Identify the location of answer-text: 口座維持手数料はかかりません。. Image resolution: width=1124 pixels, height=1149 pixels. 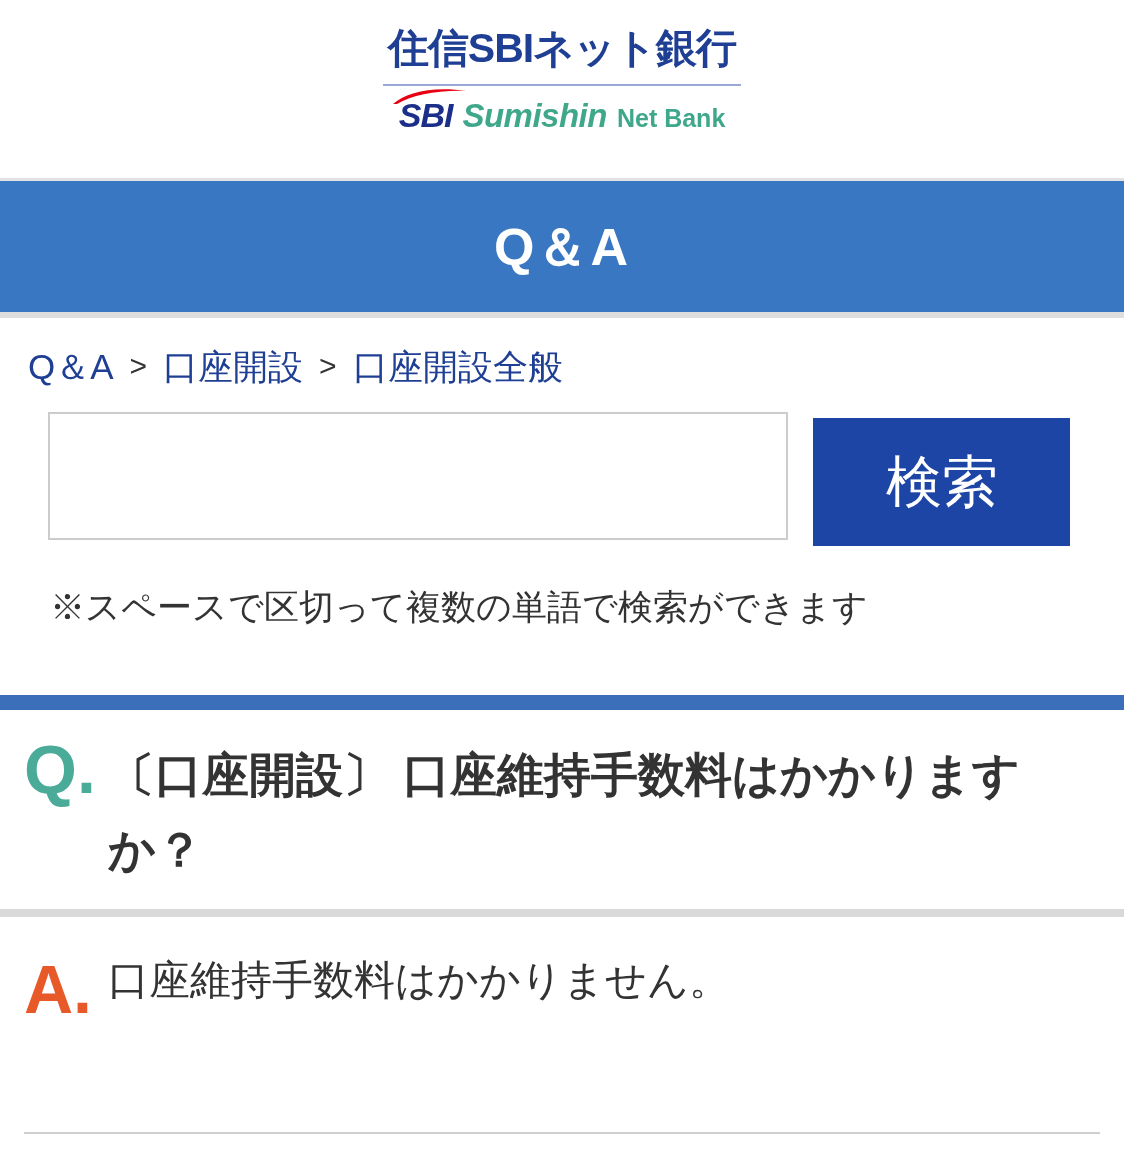
(419, 980).